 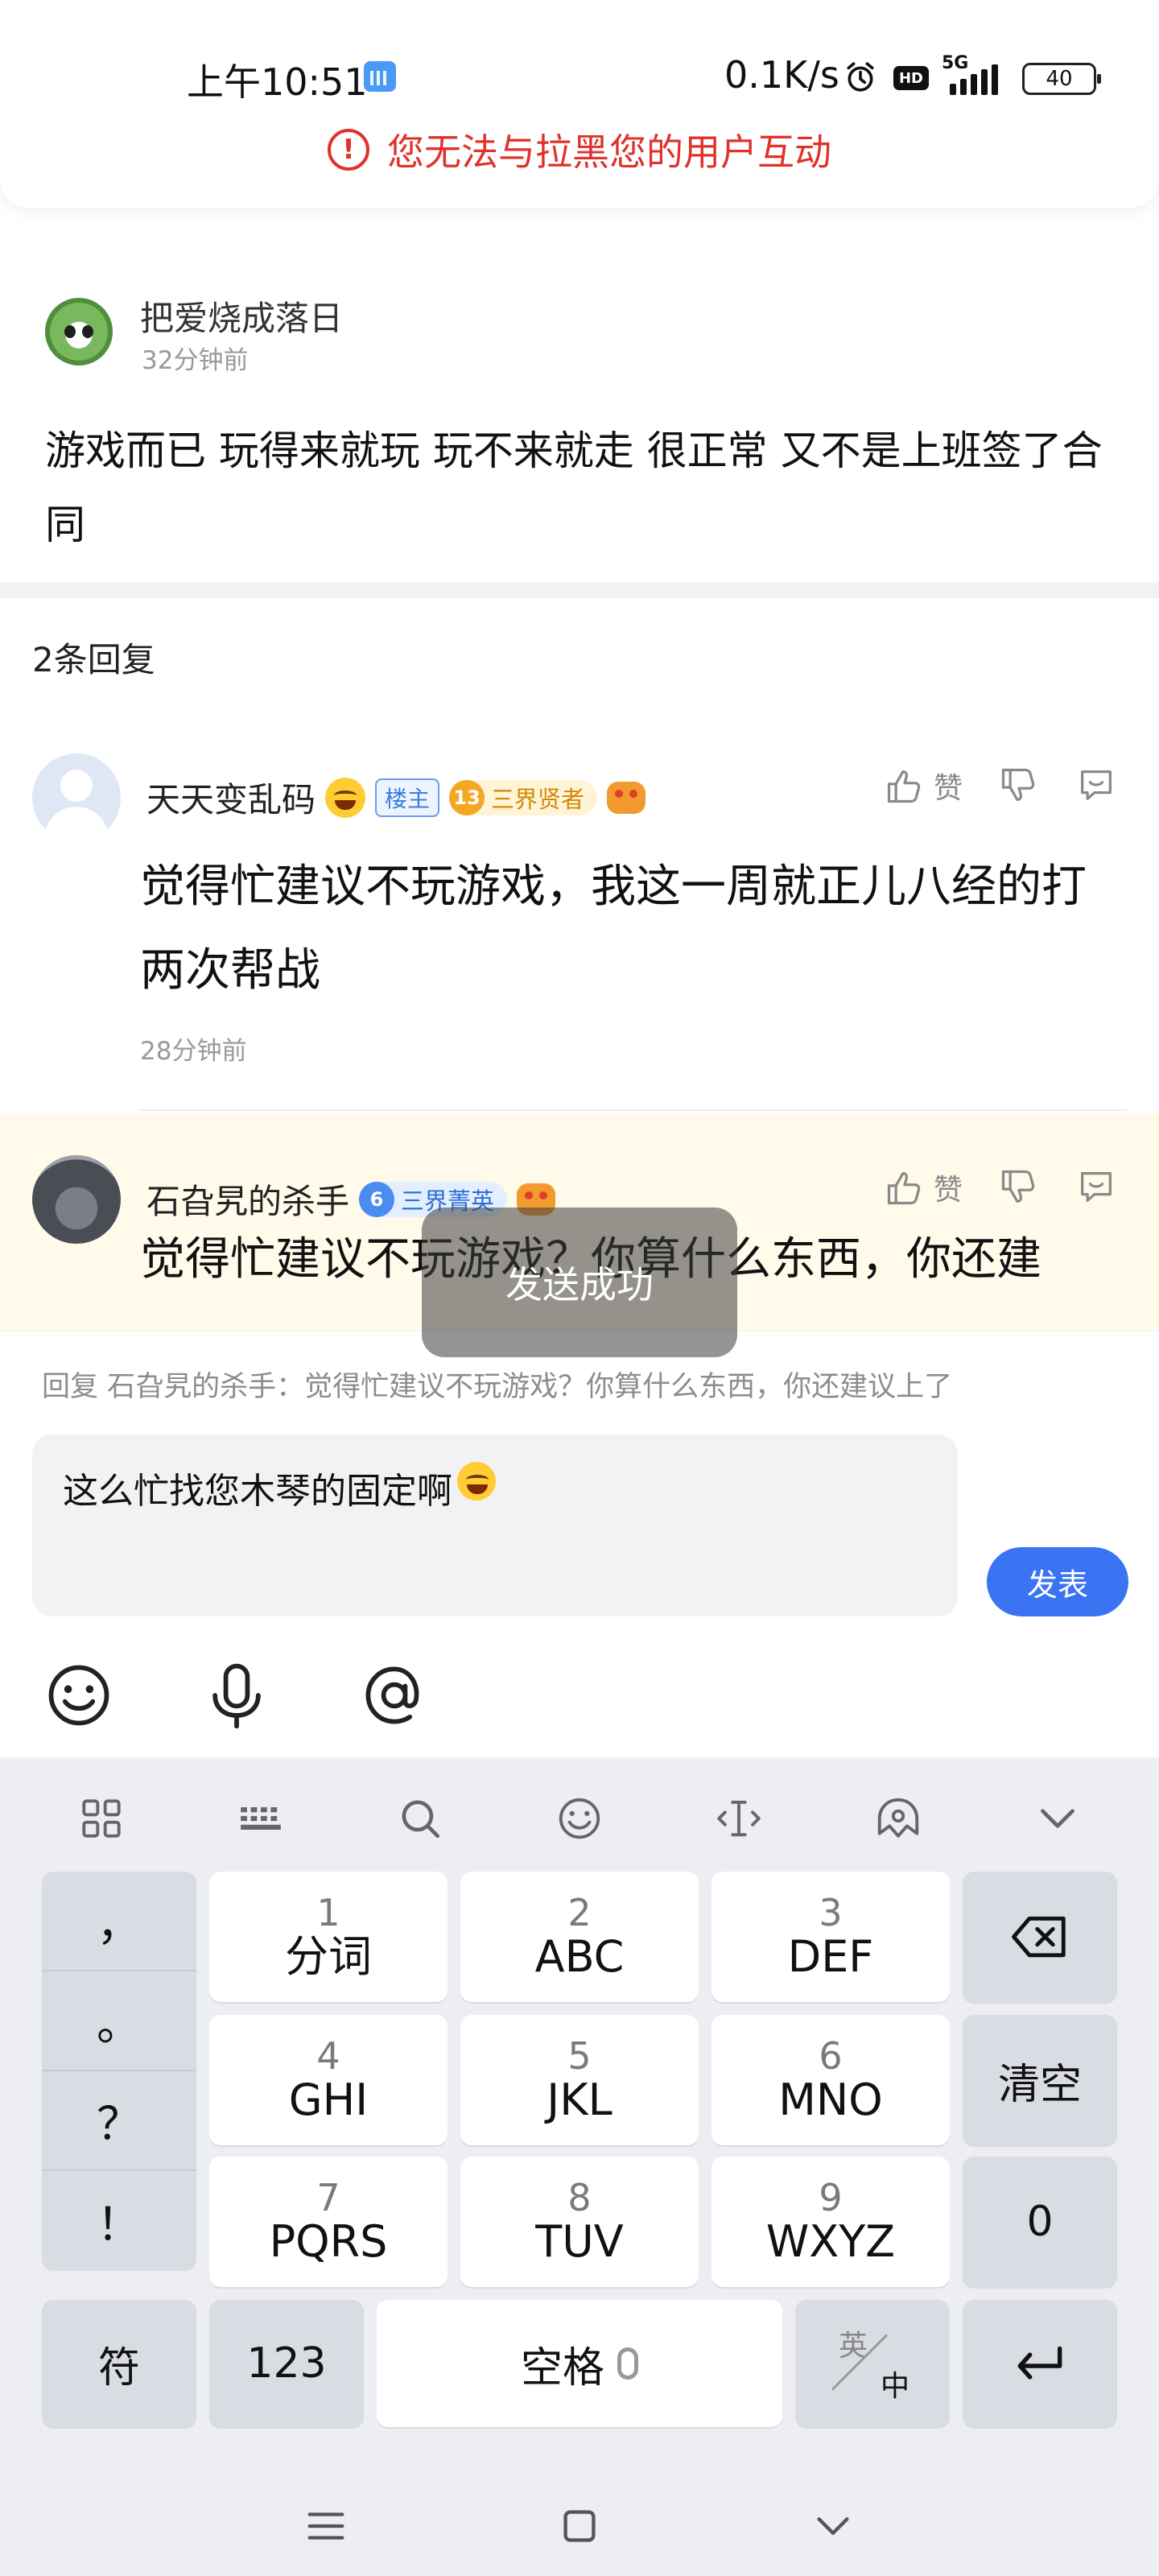 What do you see at coordinates (79, 1695) in the screenshot?
I see `emoji-picker-icon` at bounding box center [79, 1695].